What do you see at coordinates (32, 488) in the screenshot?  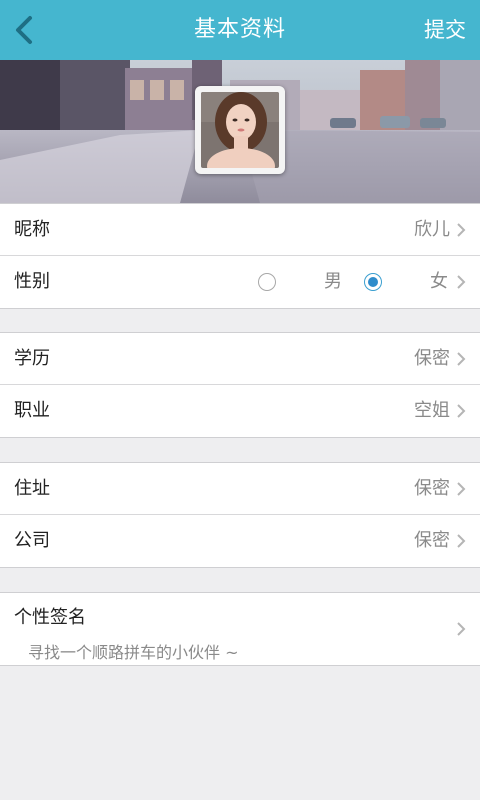 I see `address-label: 住址` at bounding box center [32, 488].